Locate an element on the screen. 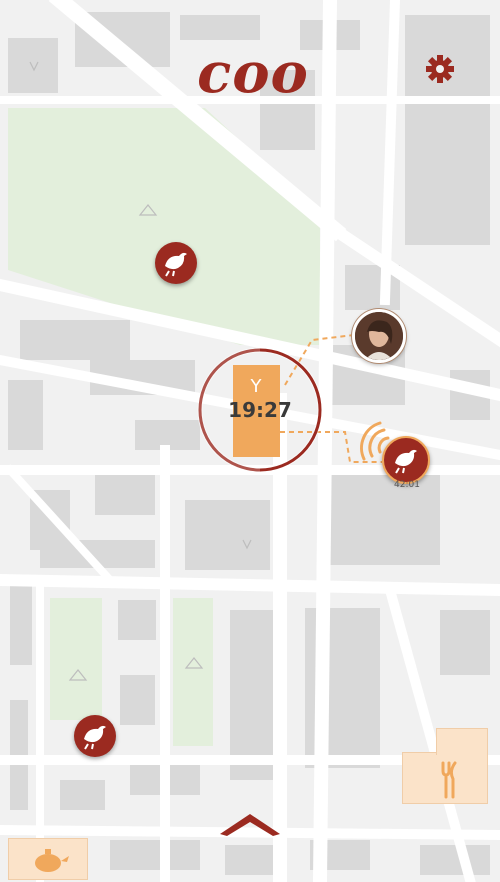 The height and width of the screenshot is (882, 500). nearby-user-pin is located at coordinates (406, 460).